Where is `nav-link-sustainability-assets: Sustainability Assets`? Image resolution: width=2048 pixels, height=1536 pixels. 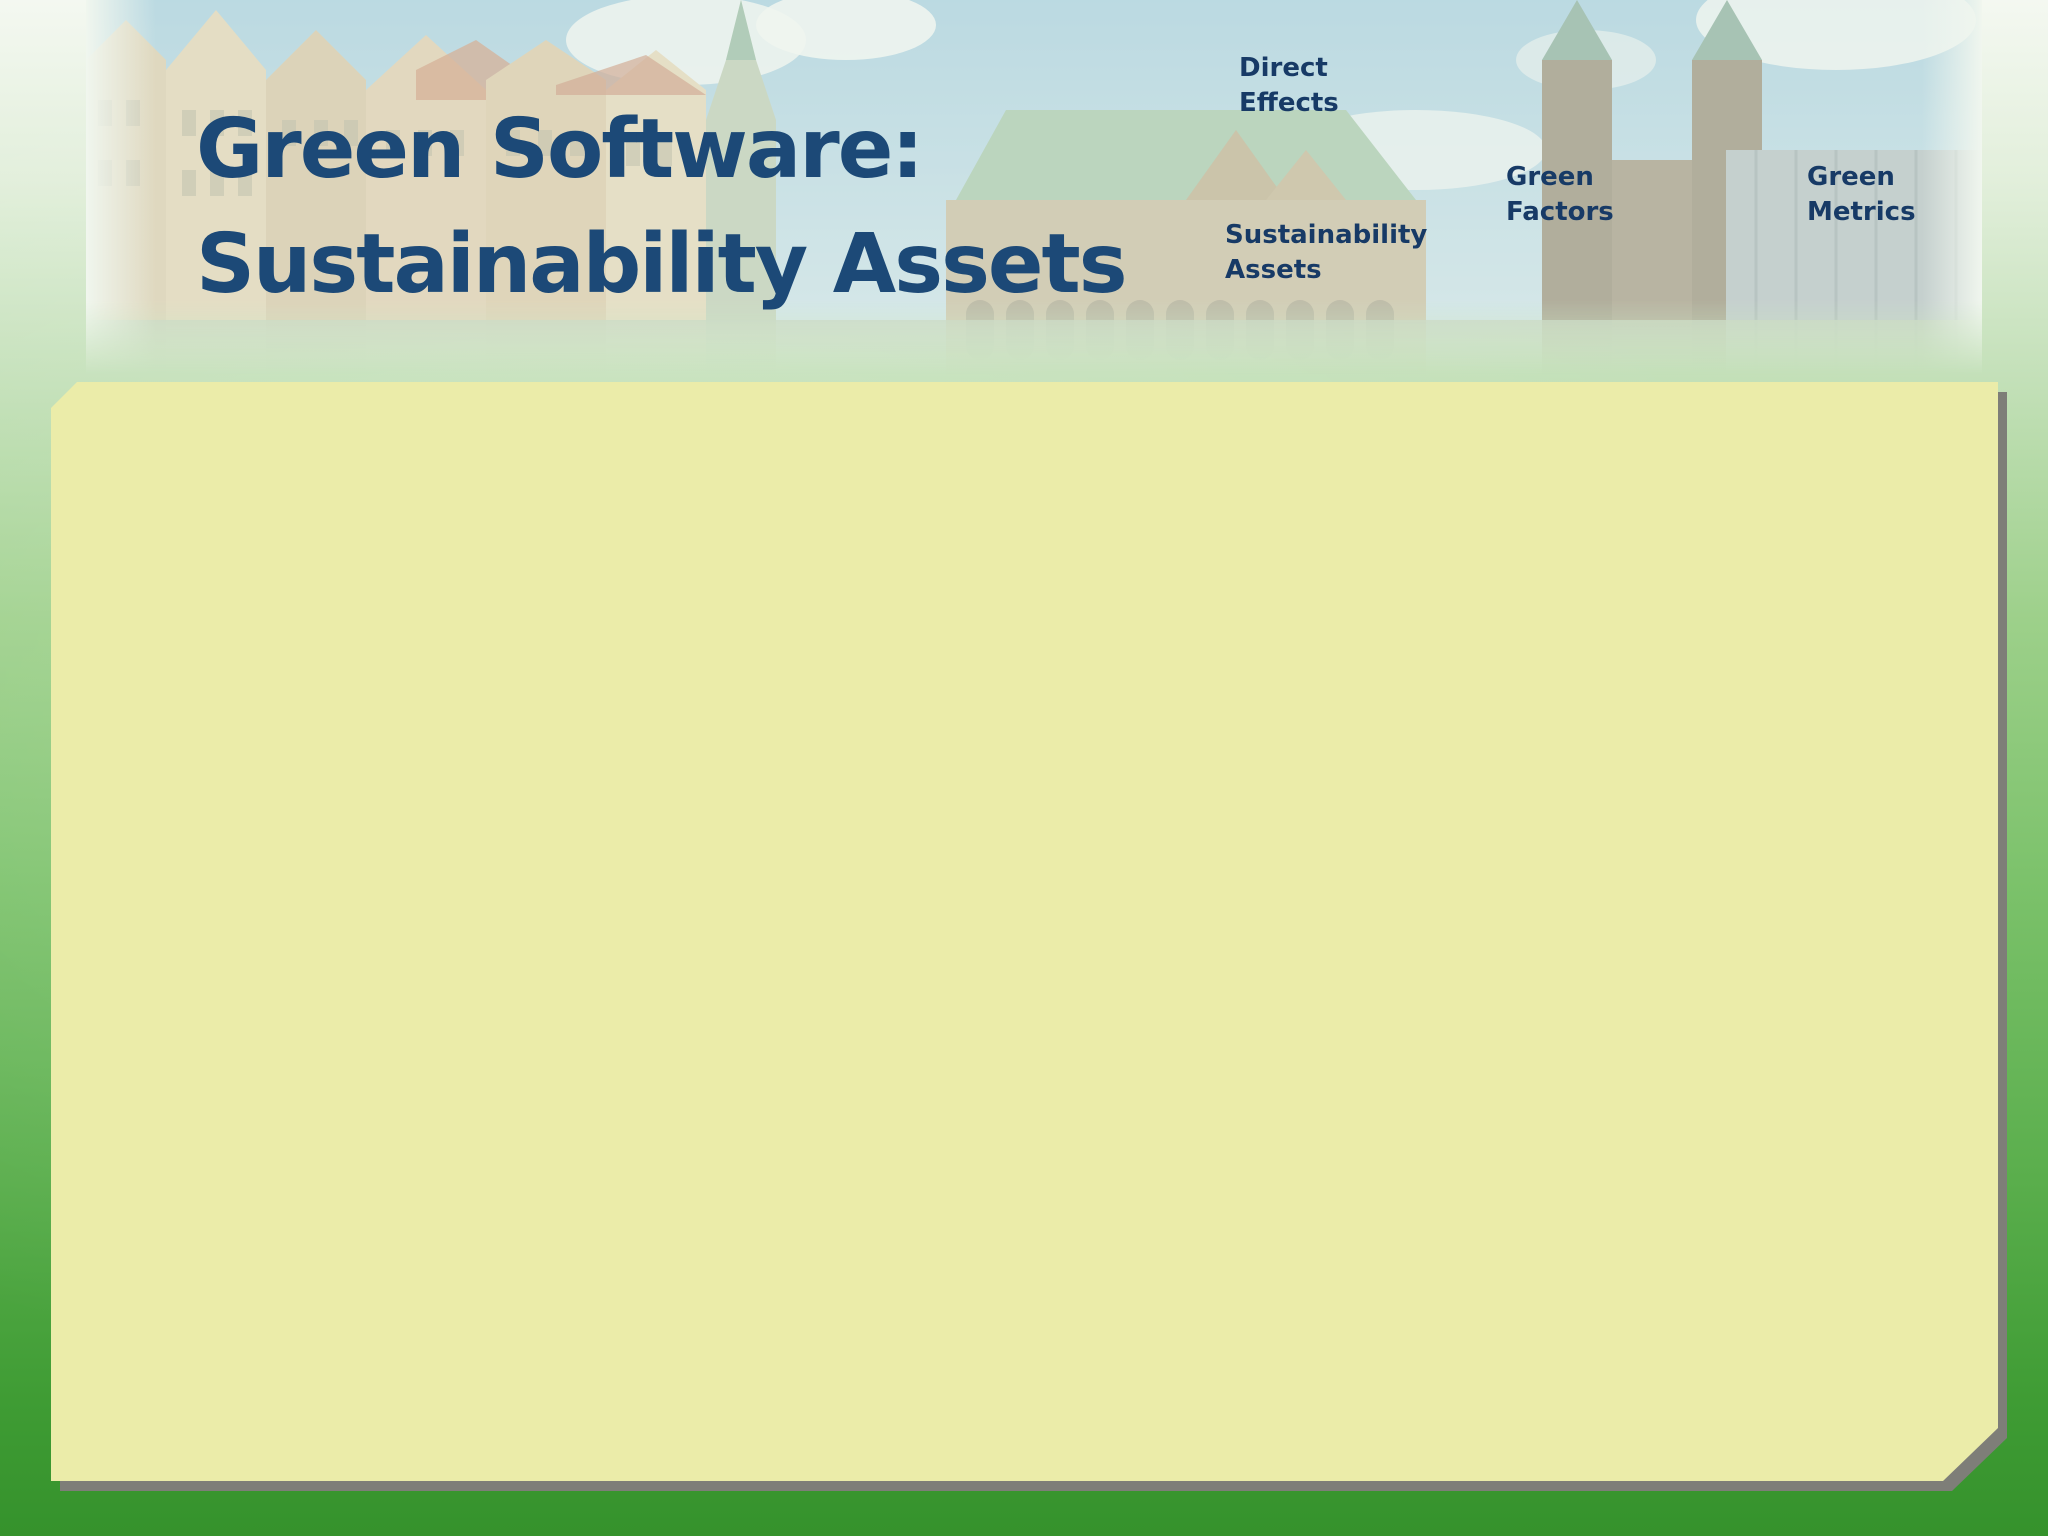
nav-link-sustainability-assets: Sustainability Assets is located at coordinates (1326, 253).